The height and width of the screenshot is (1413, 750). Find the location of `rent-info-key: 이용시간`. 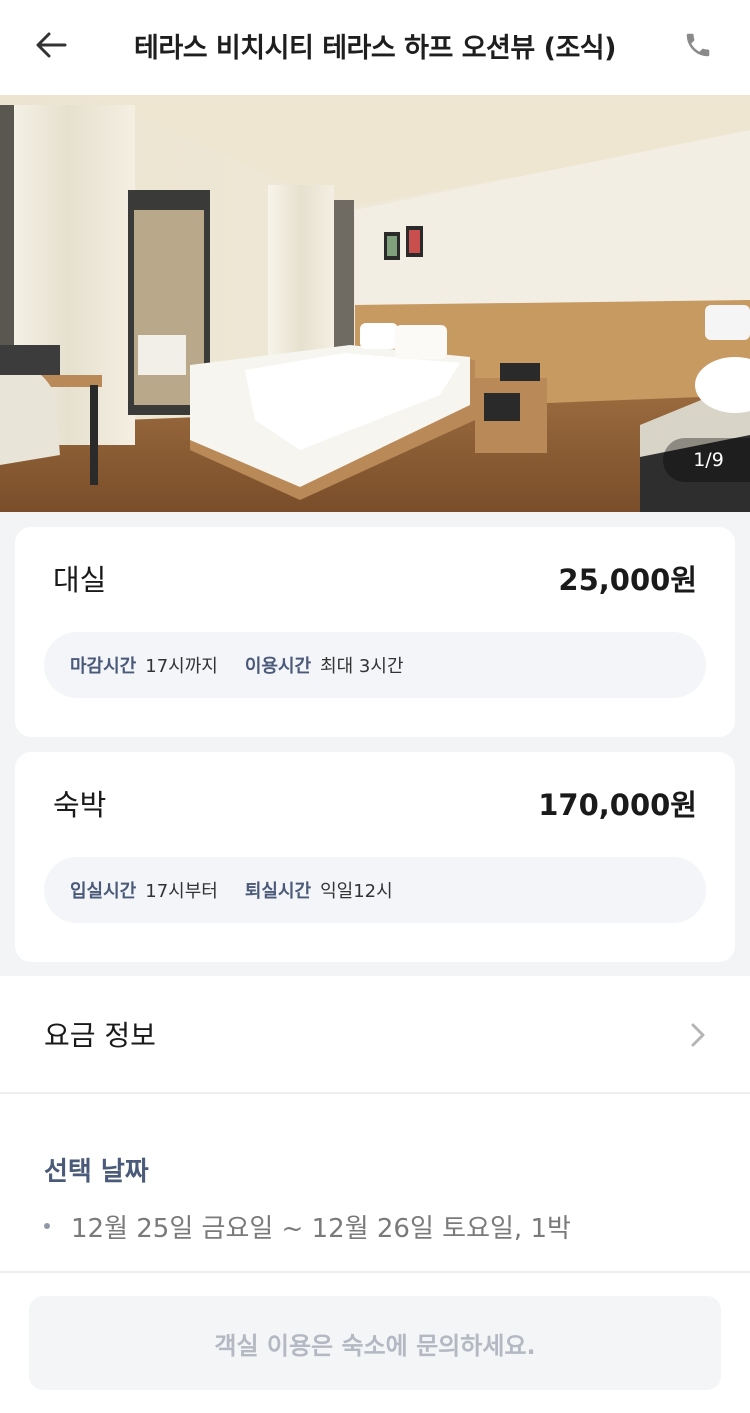

rent-info-key: 이용시간 is located at coordinates (278, 666).